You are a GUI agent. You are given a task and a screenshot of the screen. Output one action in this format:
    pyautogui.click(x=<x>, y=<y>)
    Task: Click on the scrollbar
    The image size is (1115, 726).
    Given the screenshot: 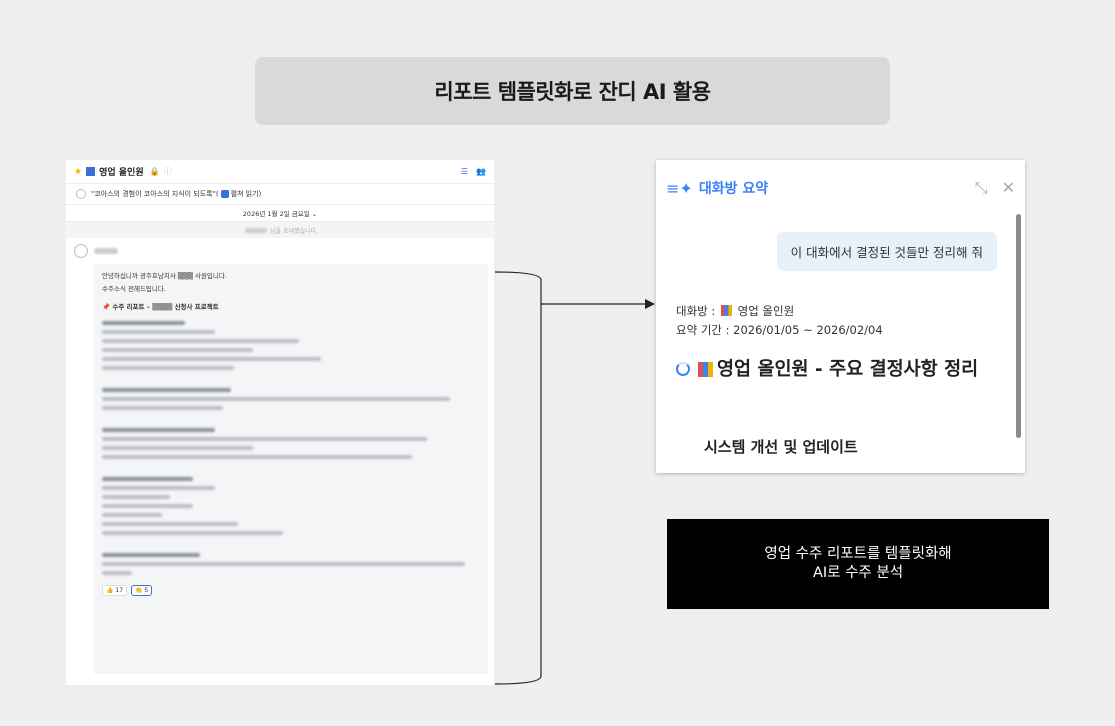 What is the action you would take?
    pyautogui.click(x=1018, y=326)
    